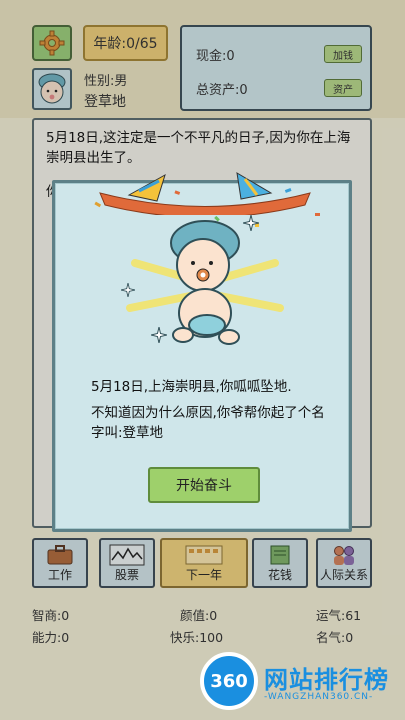 The height and width of the screenshot is (720, 405). I want to click on sparkle-icon, so click(251, 223).